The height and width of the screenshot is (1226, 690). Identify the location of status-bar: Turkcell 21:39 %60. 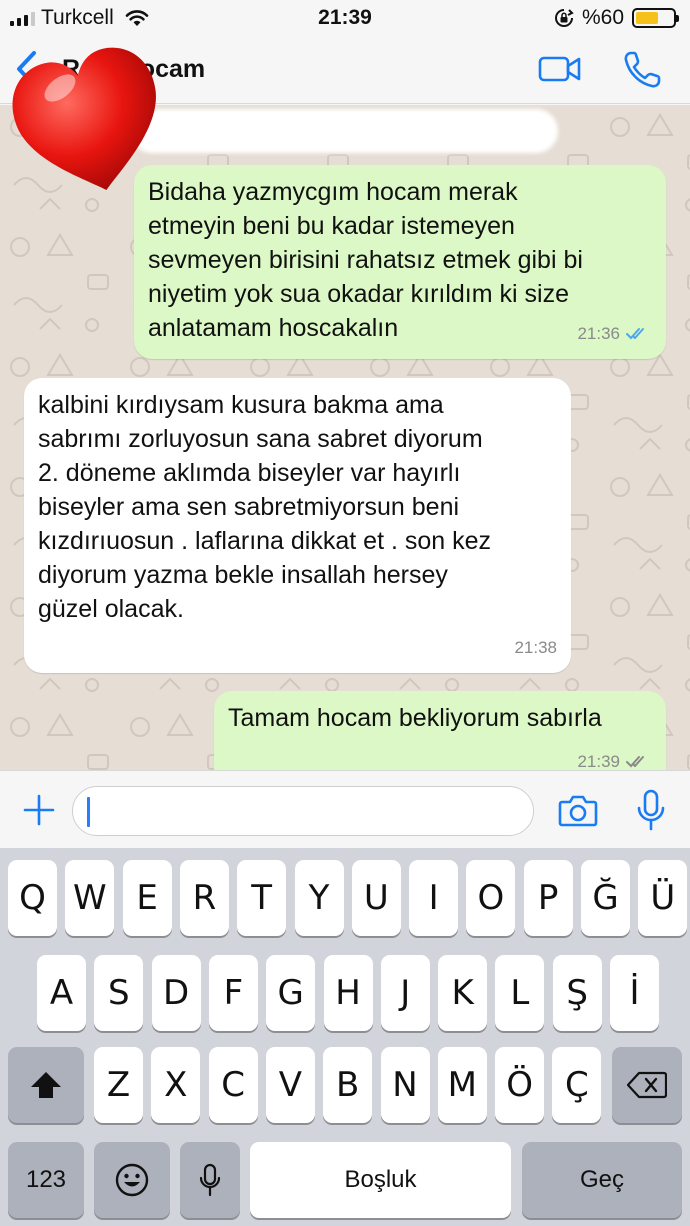
(345, 18).